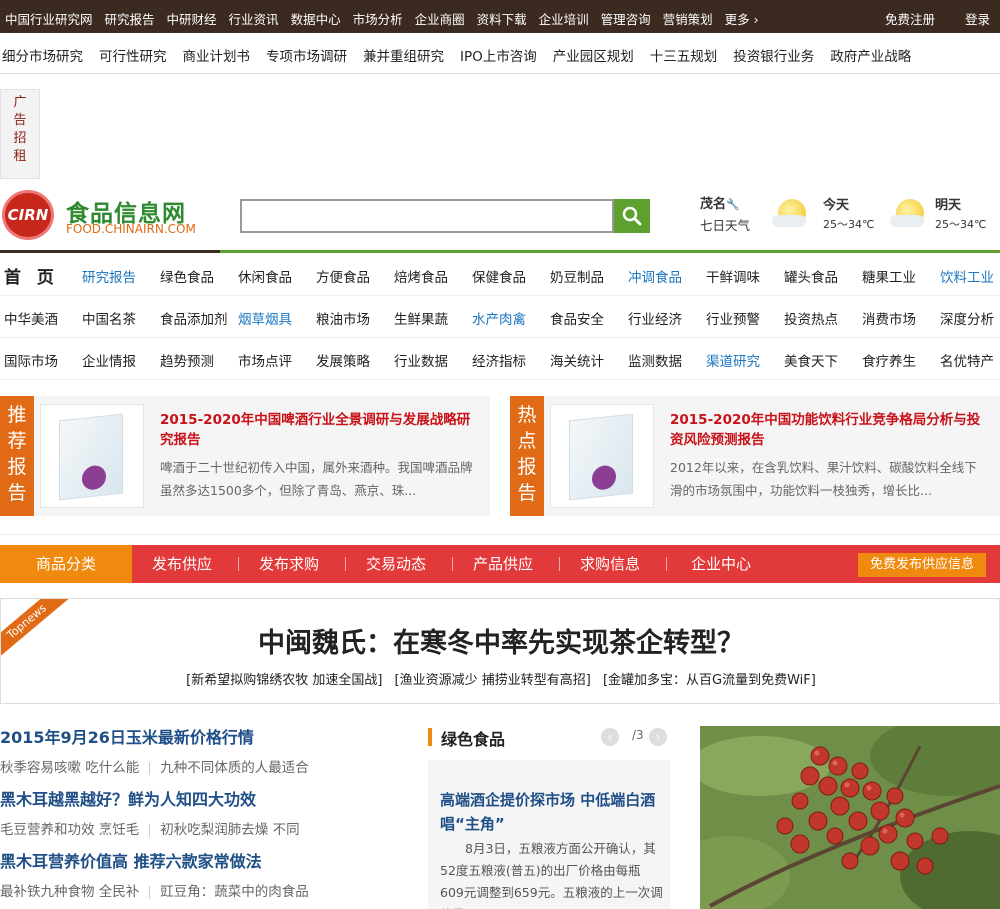 The image size is (1000, 909). Describe the element at coordinates (811, 318) in the screenshot. I see `category-item: 投资热点` at that location.